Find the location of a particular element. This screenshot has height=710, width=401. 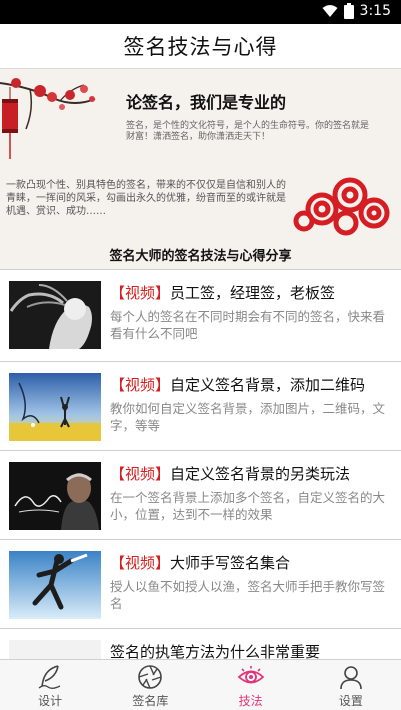

status-time: 3:15 is located at coordinates (375, 11).